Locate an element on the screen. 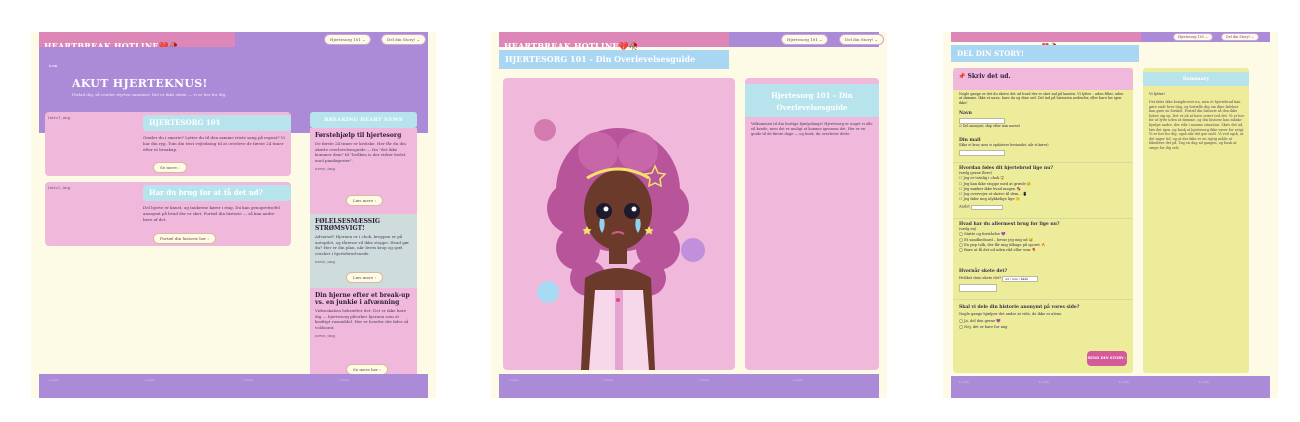  option-label: Jeg kan ikke stoppe med at græde 😢 is located at coordinates (997, 183).